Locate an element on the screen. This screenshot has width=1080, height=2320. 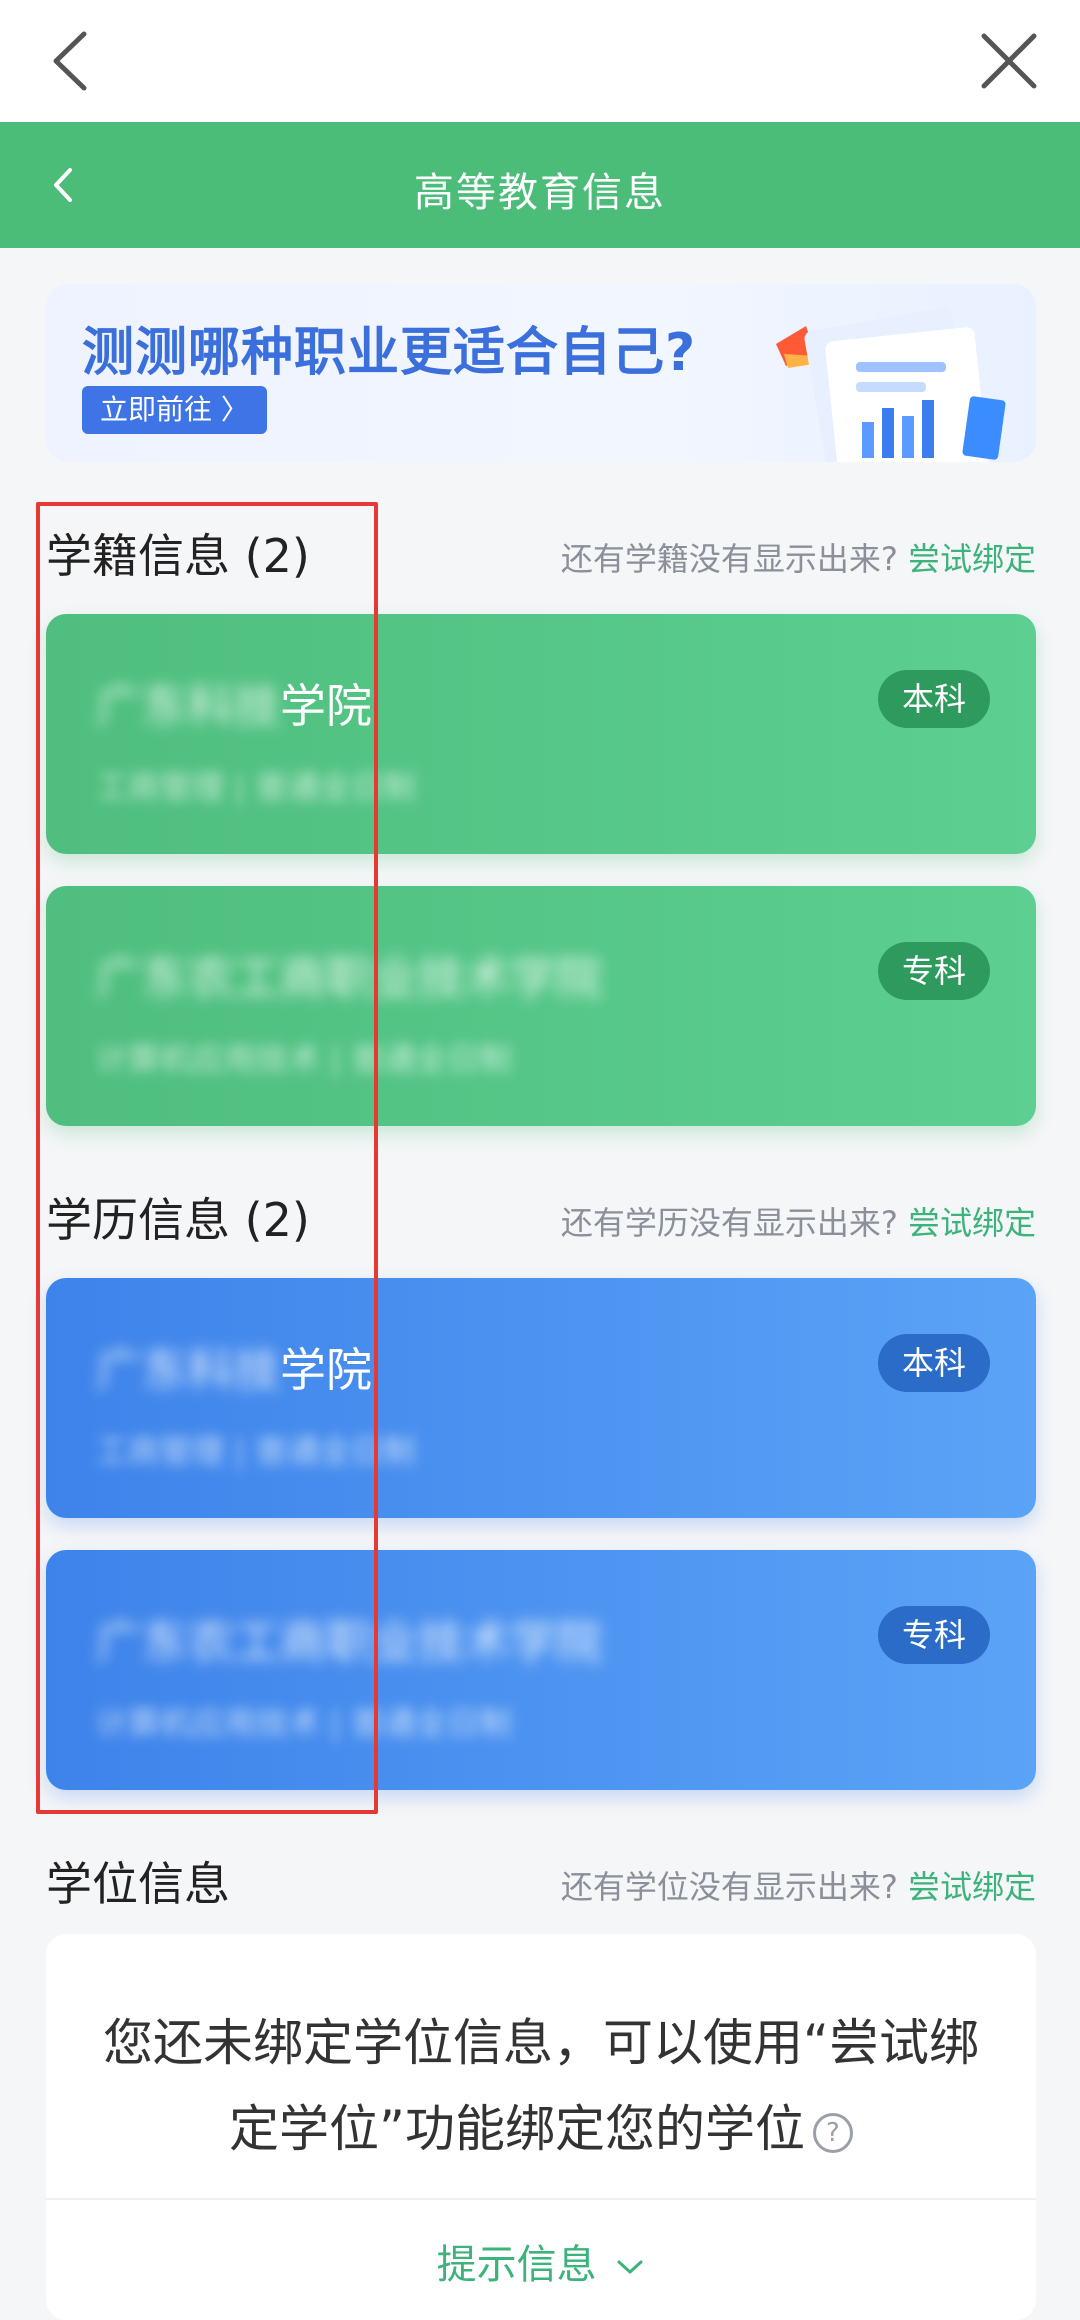
student-status-hint: 还有学籍没有显示出来? 尝试绑定 is located at coordinates (798, 557).